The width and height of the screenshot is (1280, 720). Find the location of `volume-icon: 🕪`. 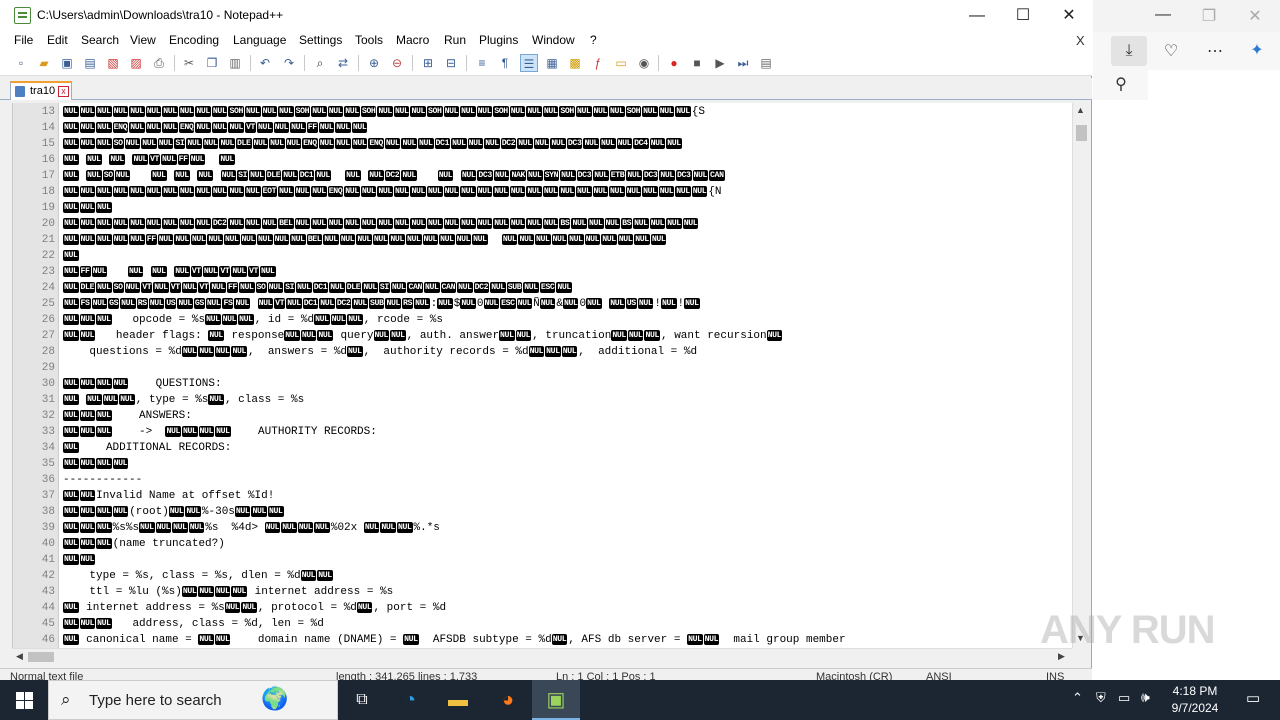

volume-icon: 🕪 is located at coordinates (1145, 697).